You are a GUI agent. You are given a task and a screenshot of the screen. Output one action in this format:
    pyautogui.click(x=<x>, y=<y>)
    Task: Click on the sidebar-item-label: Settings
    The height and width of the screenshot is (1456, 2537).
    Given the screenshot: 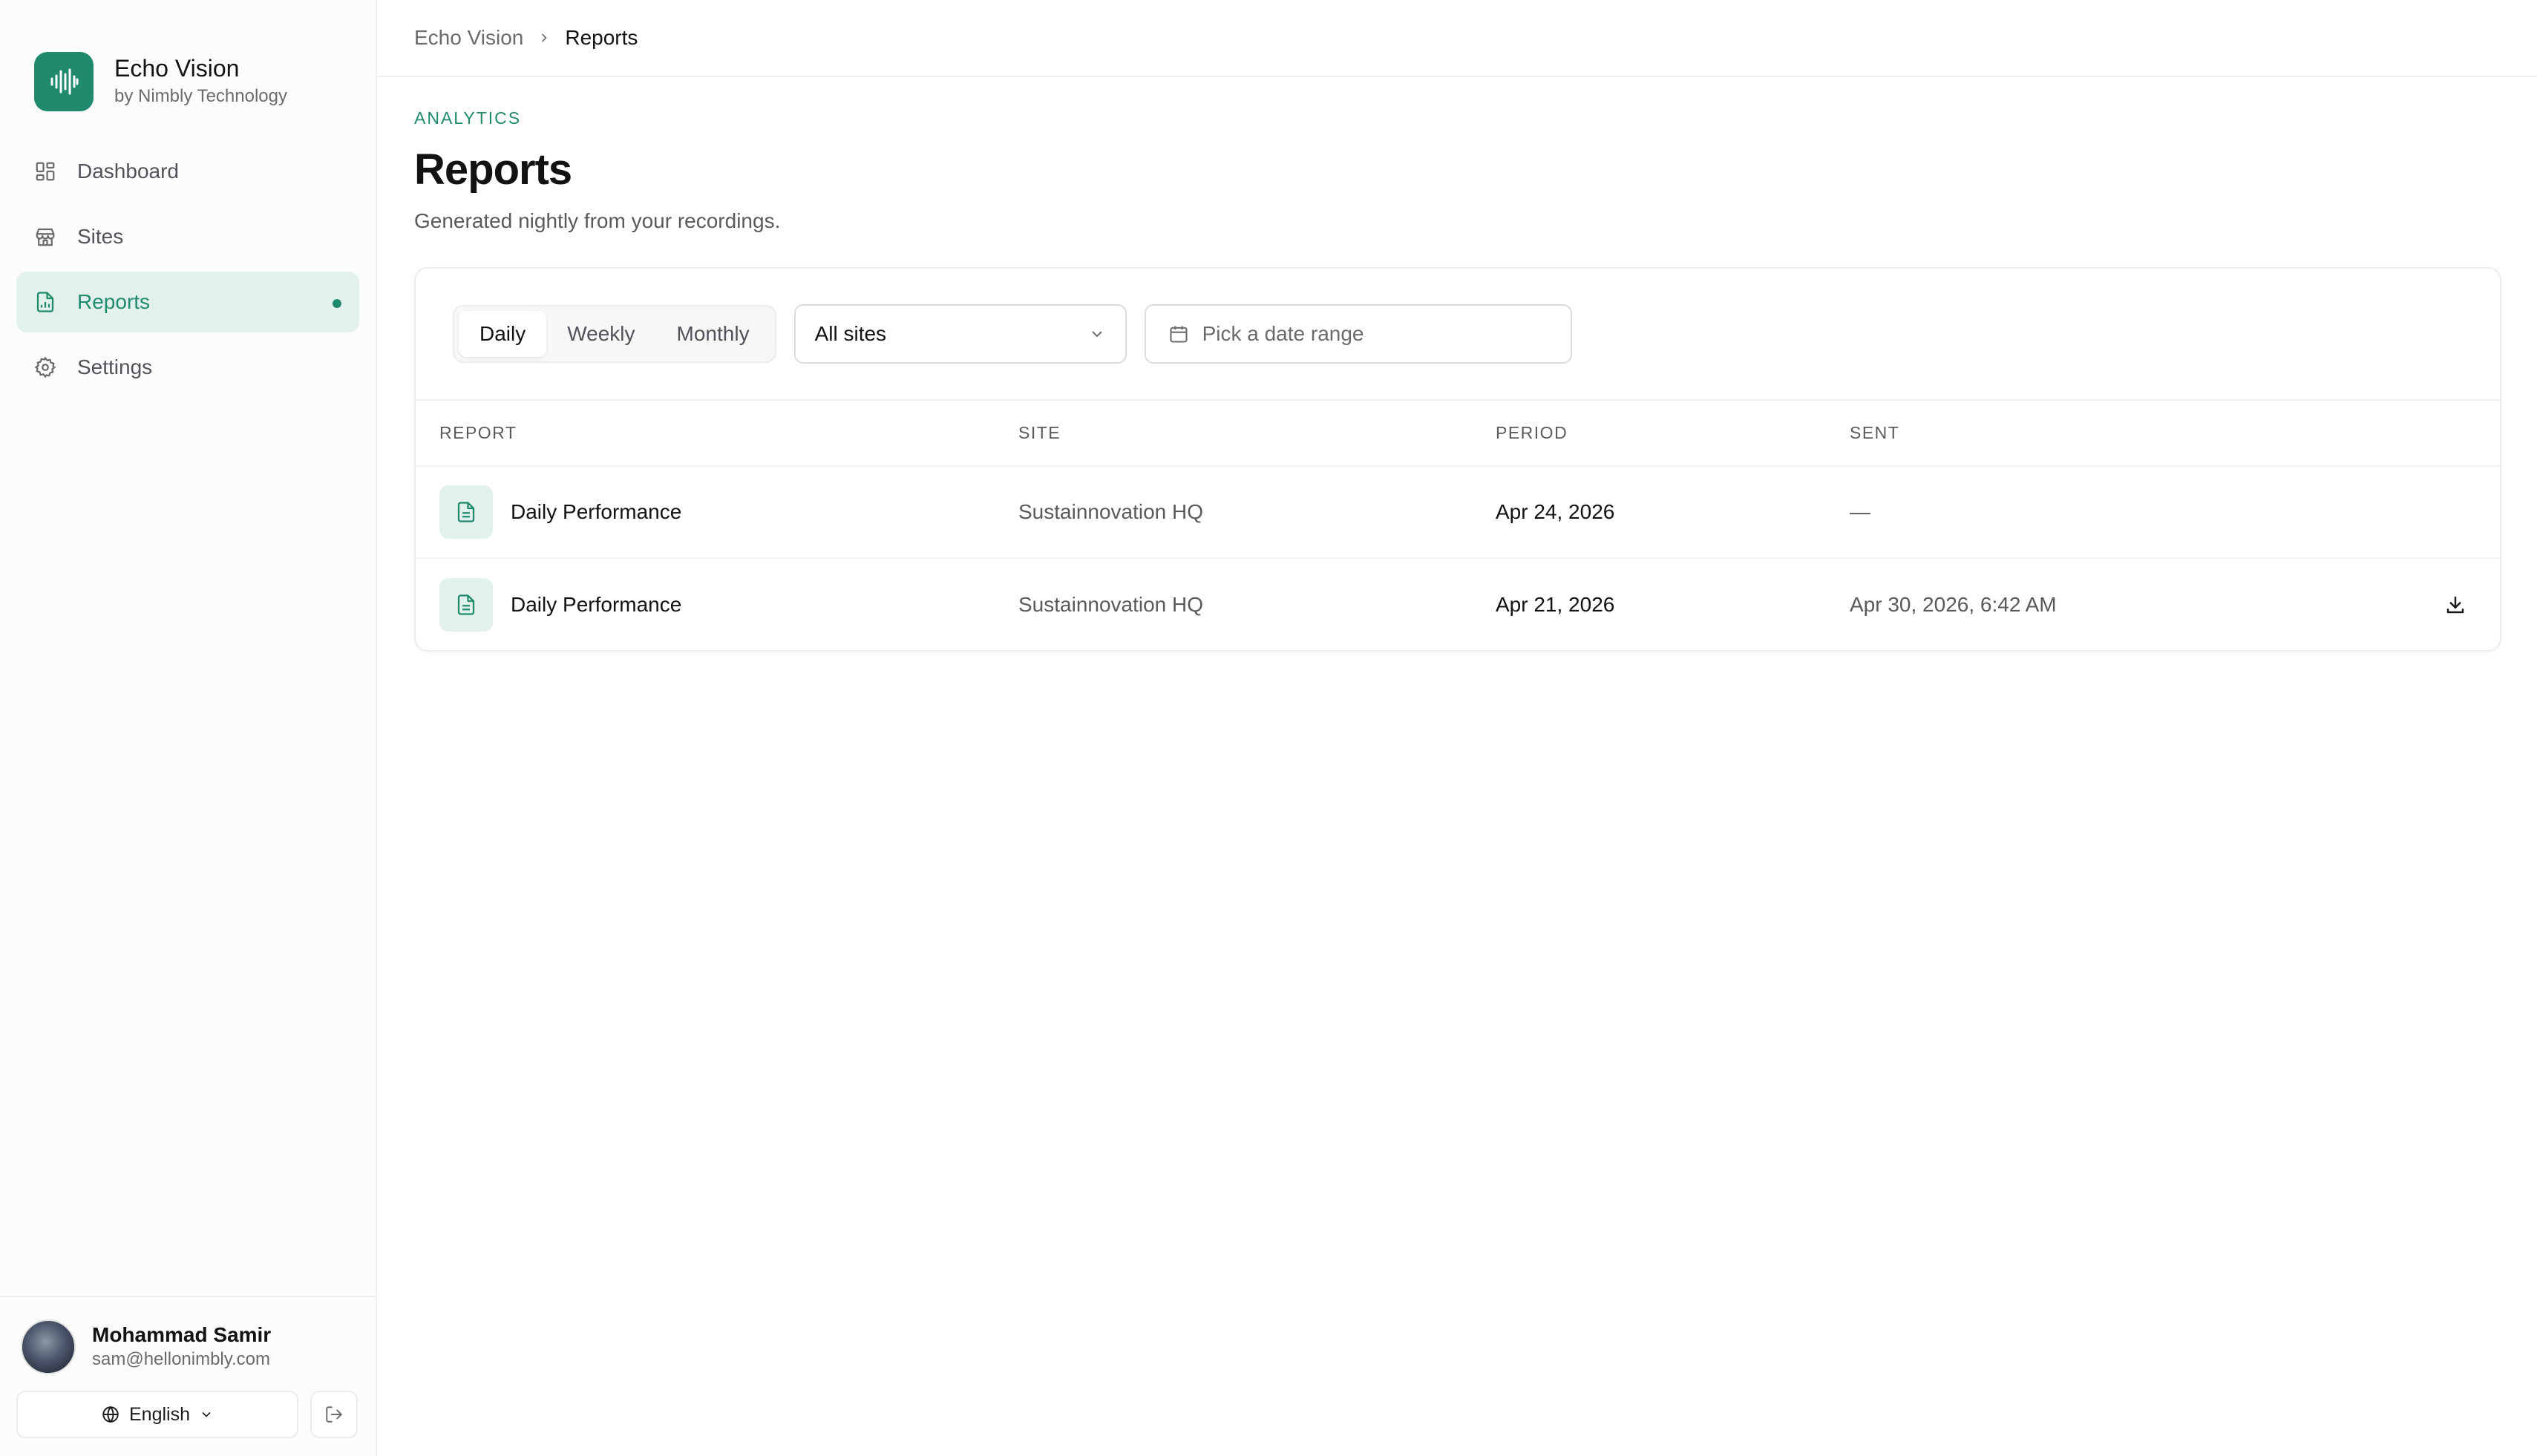 What is the action you would take?
    pyautogui.click(x=115, y=367)
    